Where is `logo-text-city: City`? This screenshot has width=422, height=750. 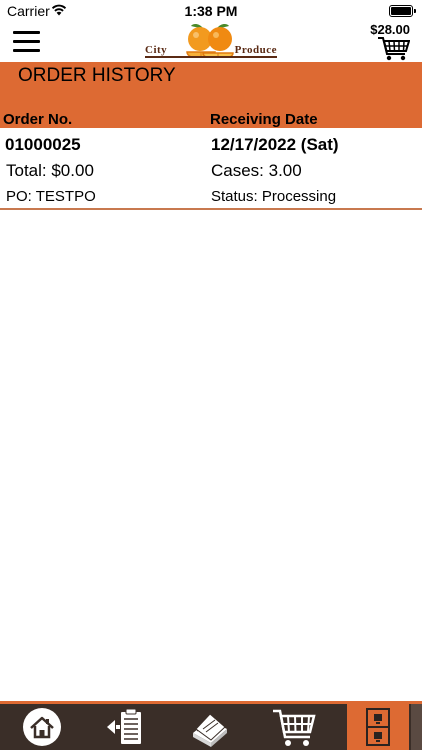 logo-text-city: City is located at coordinates (156, 50).